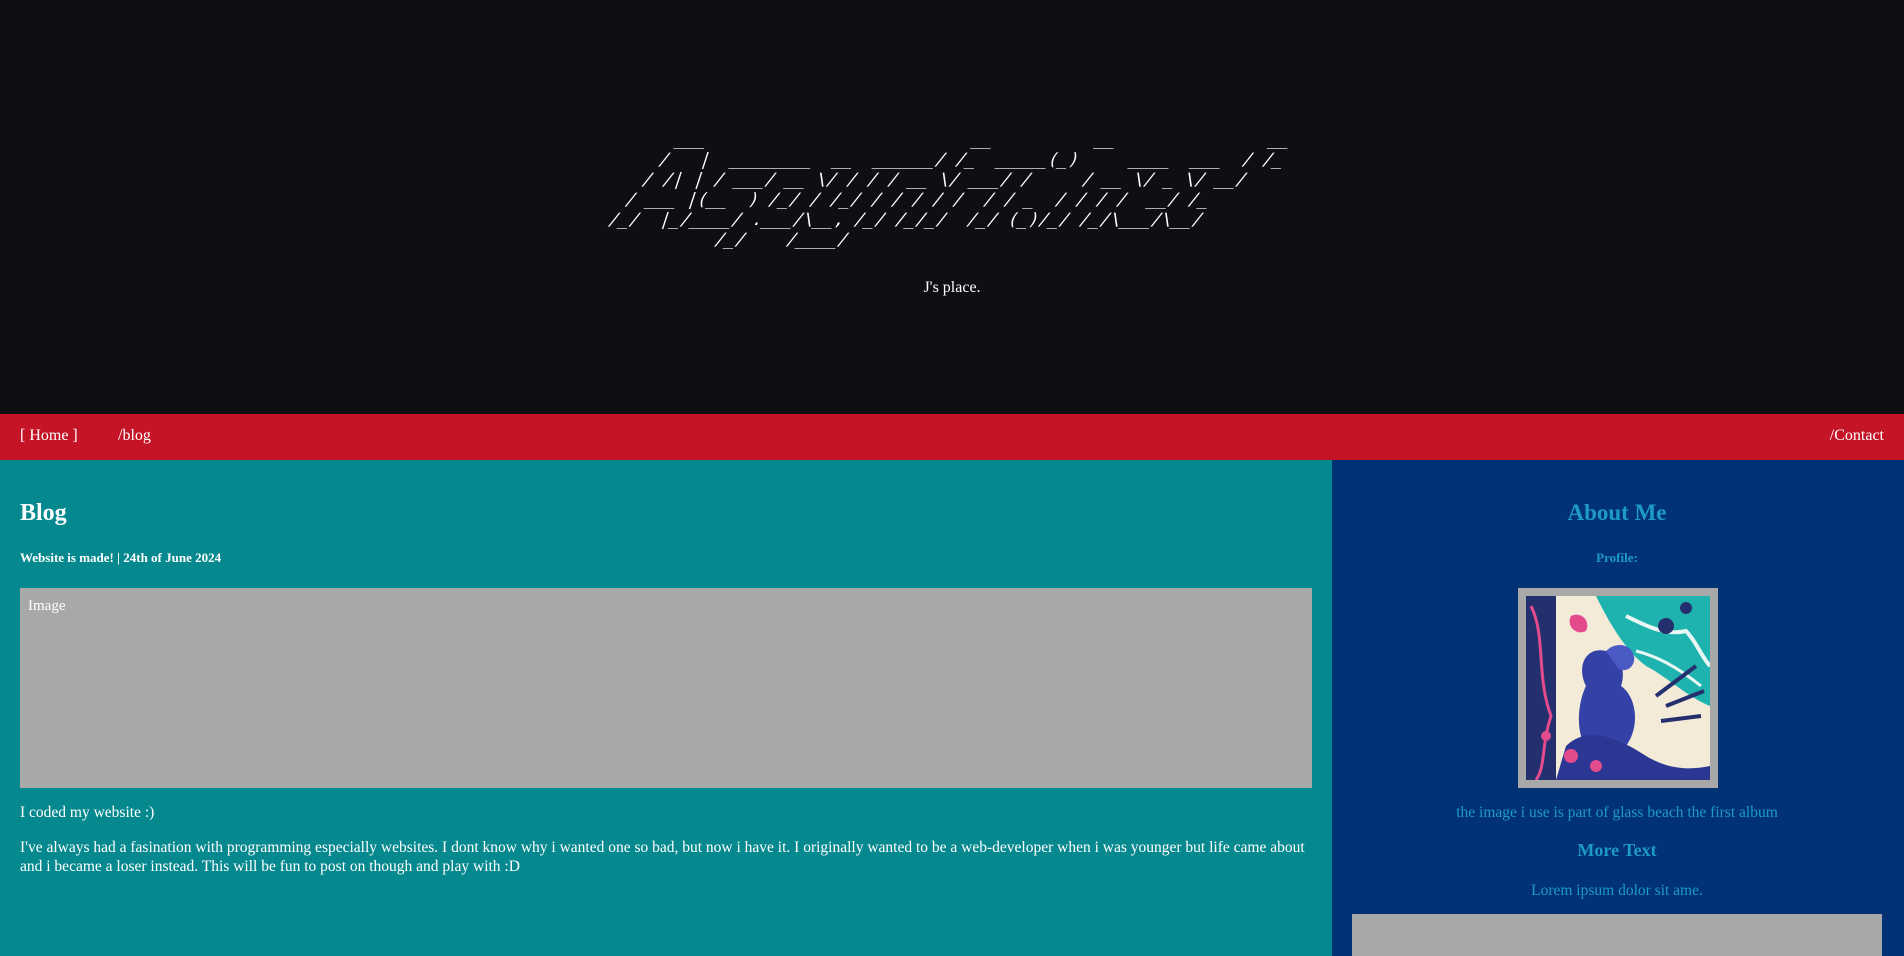 Image resolution: width=1904 pixels, height=956 pixels. Describe the element at coordinates (121, 557) in the screenshot. I see `post-heading: Website is made! | 24th of June 2024` at that location.